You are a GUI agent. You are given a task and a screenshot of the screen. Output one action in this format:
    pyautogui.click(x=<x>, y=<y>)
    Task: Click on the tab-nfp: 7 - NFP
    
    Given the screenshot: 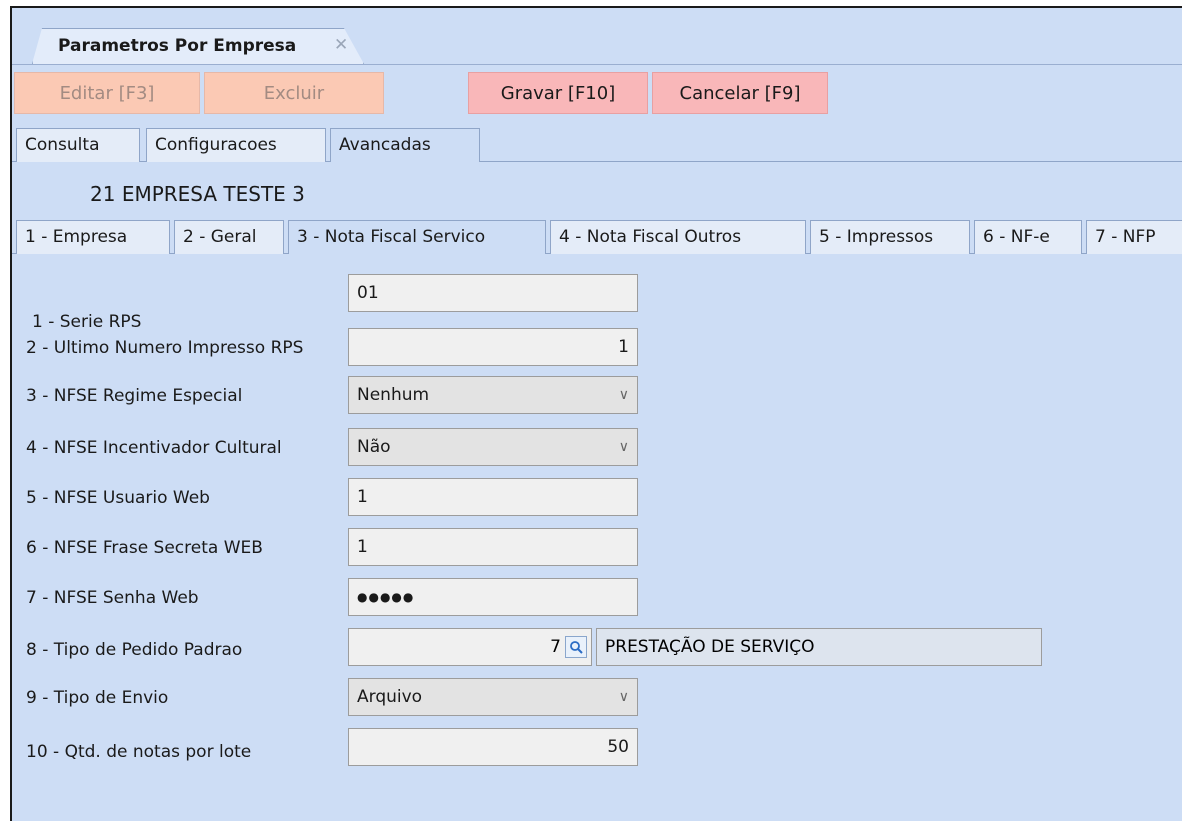 What is the action you would take?
    pyautogui.click(x=1134, y=237)
    